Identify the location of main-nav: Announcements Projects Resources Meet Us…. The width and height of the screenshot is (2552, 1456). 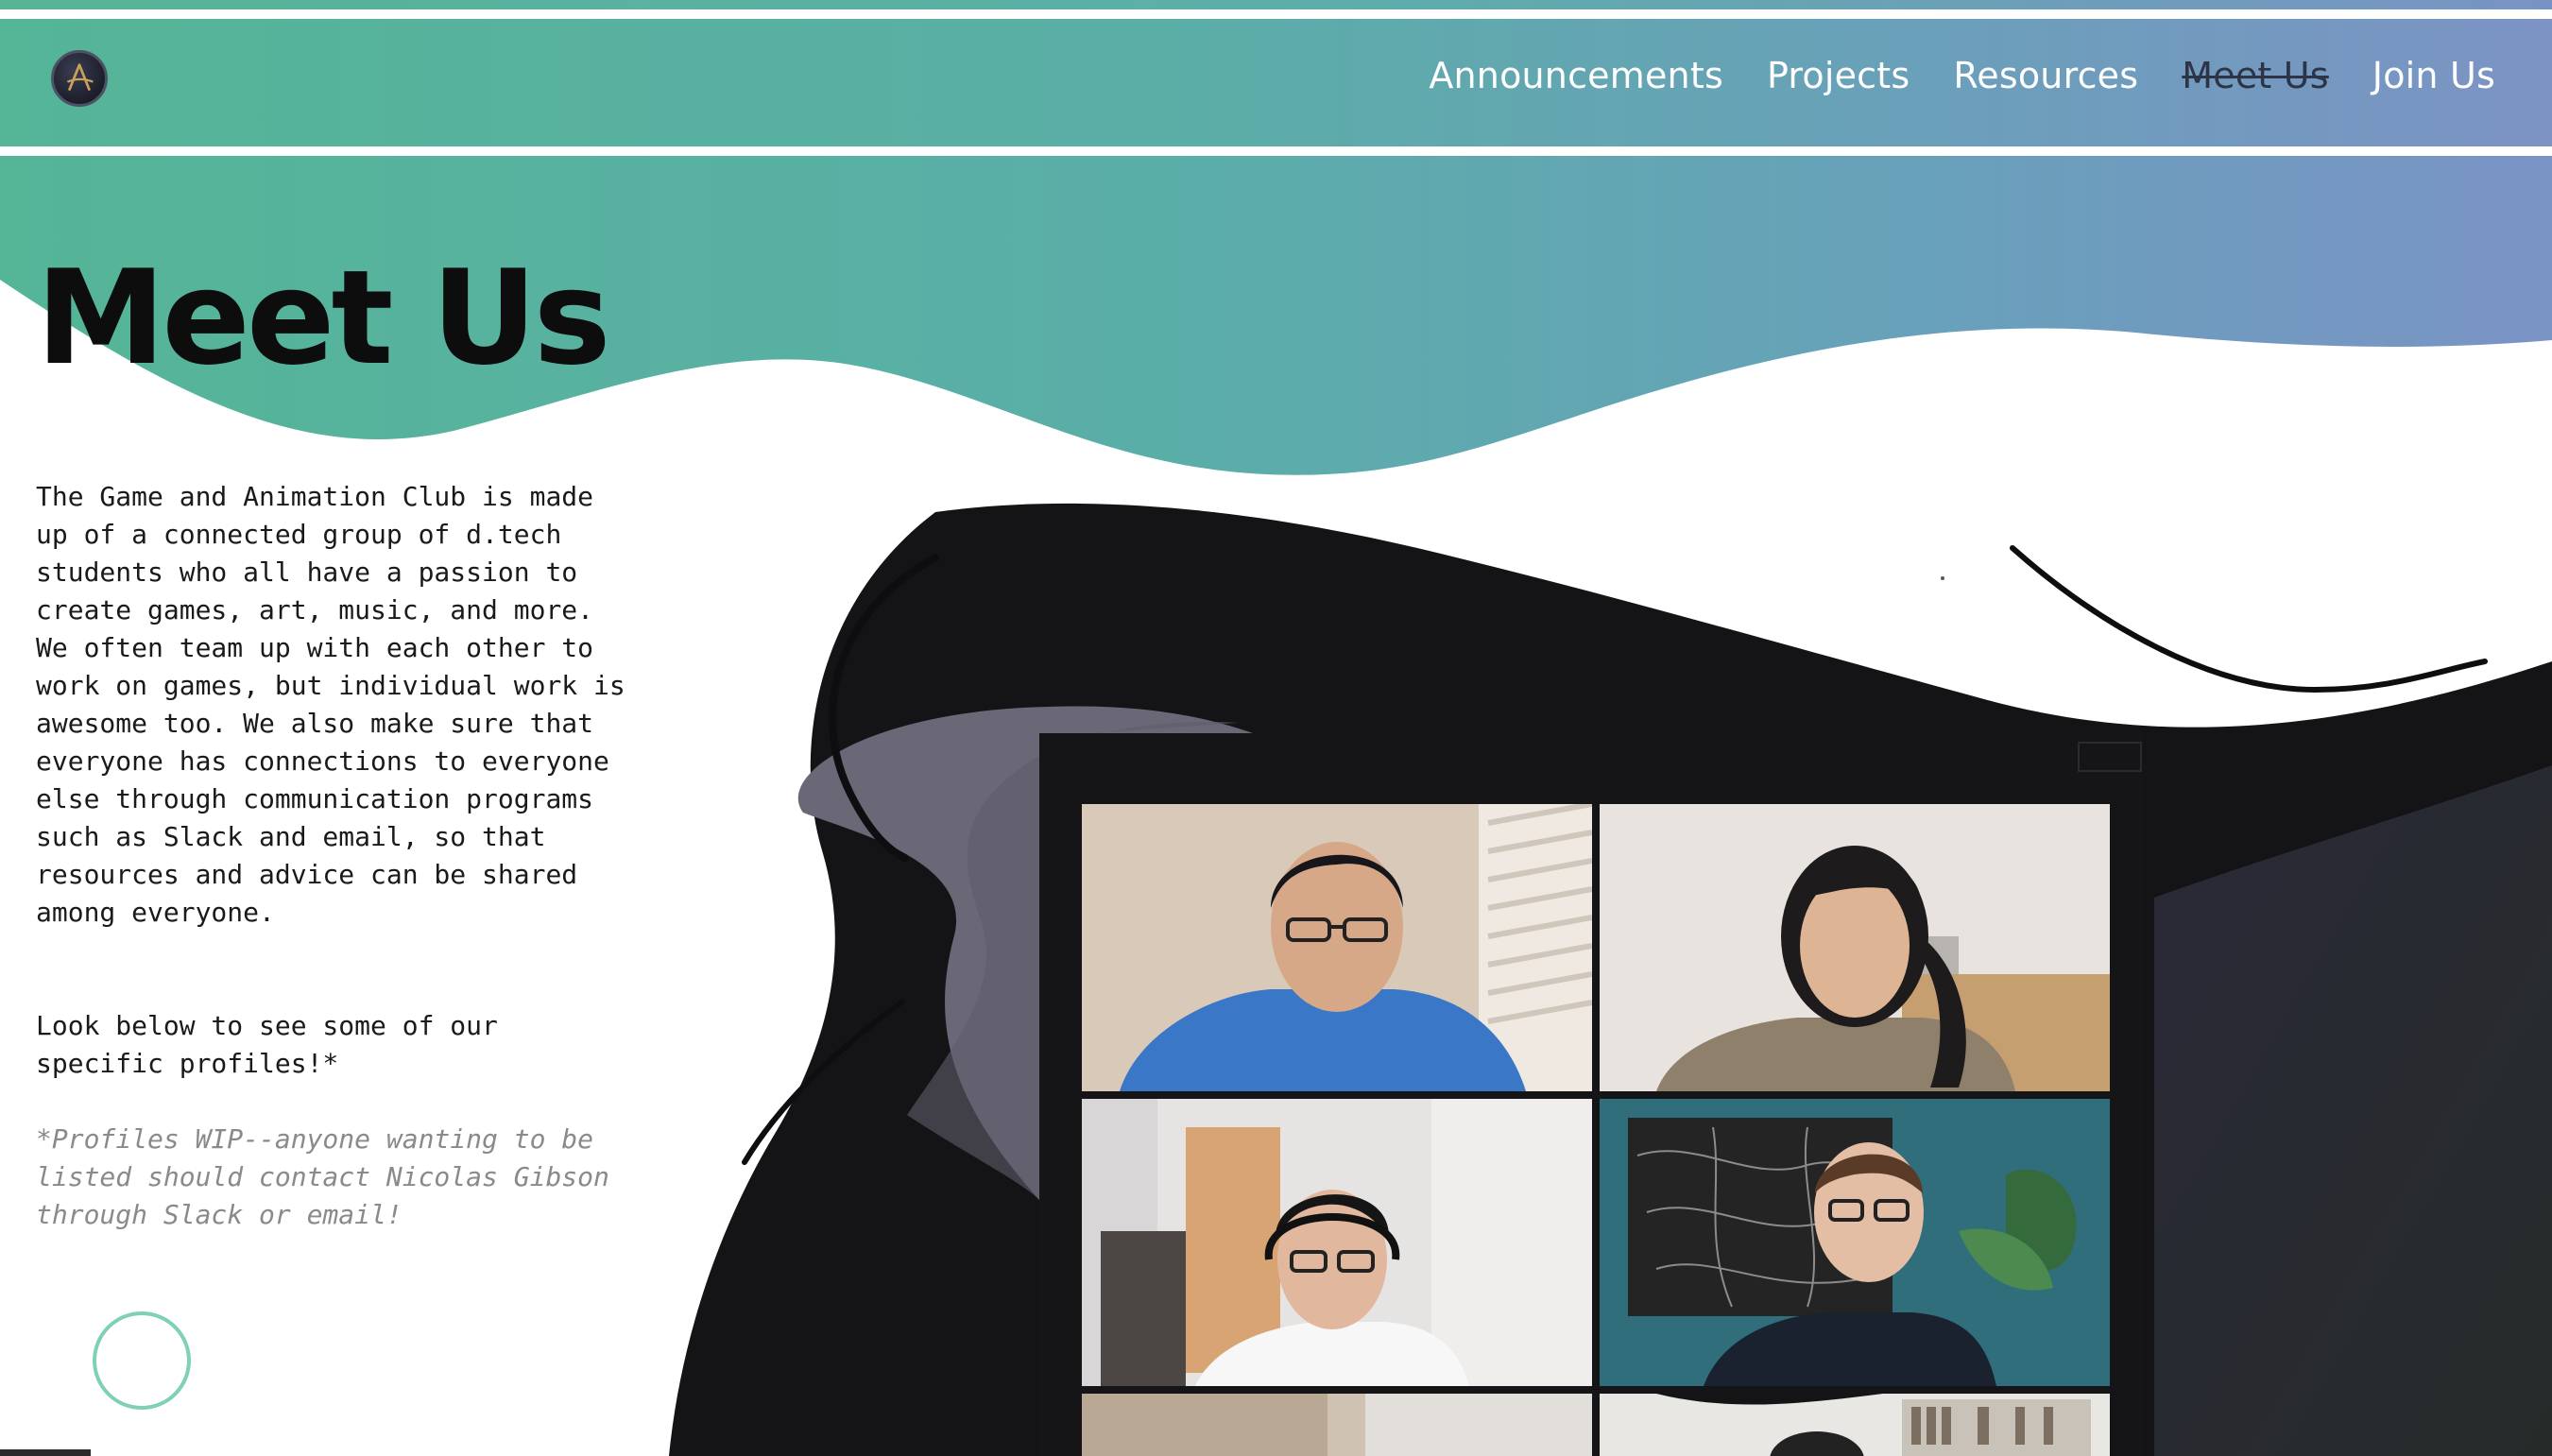
(1962, 75).